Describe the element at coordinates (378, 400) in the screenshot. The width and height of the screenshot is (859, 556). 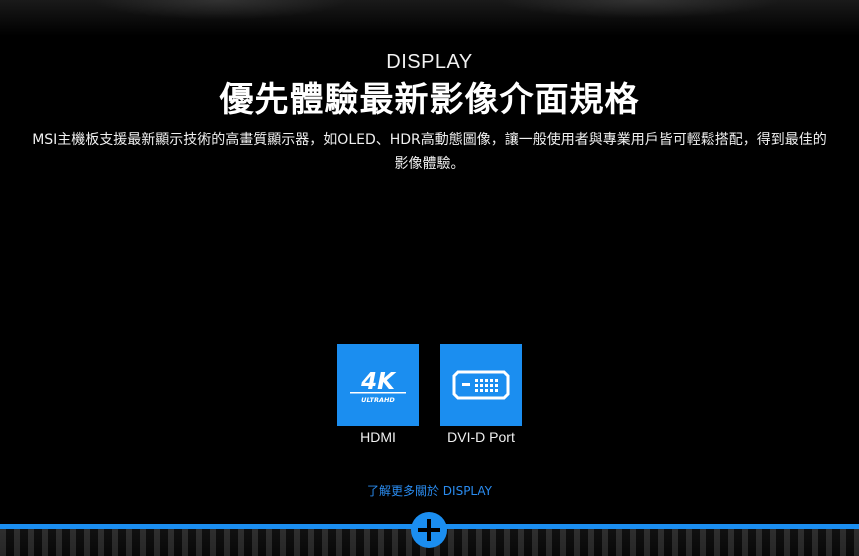
I see `4k-icon-sub-text: ULTRAHD` at that location.